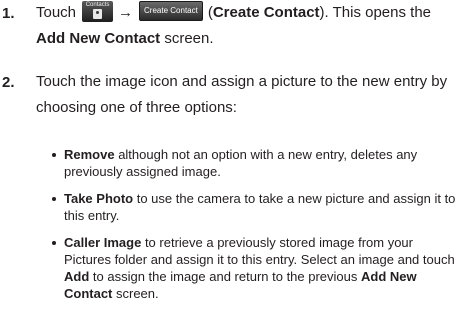 The image size is (473, 324). Describe the element at coordinates (77, 276) in the screenshot. I see `add-label: Add` at that location.